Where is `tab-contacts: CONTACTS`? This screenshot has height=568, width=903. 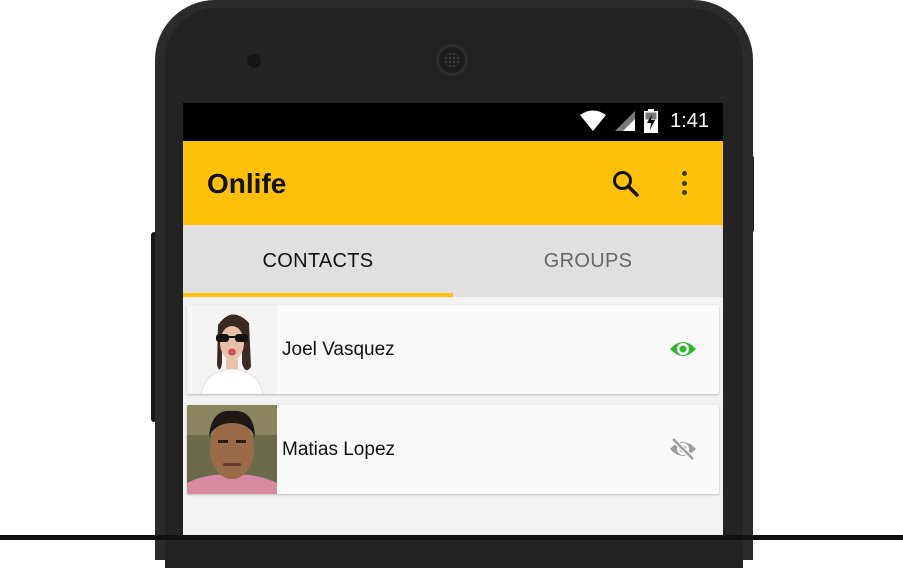
tab-contacts: CONTACTS is located at coordinates (318, 261).